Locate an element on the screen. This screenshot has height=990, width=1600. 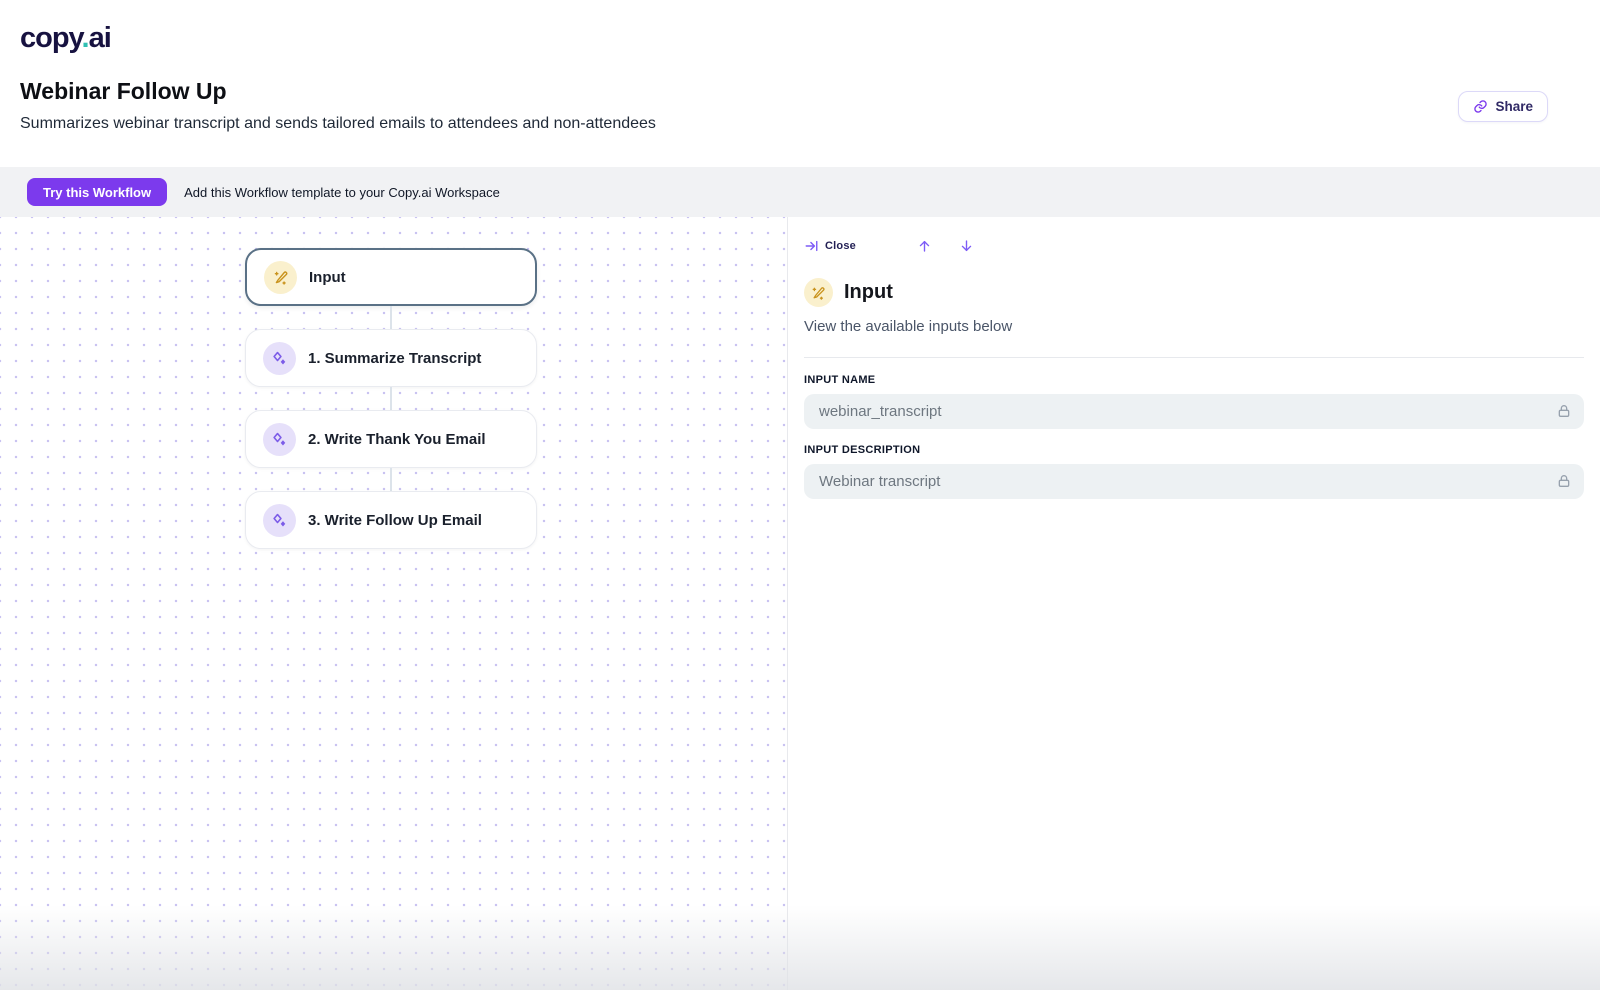
logo-text: copy is located at coordinates (51, 38).